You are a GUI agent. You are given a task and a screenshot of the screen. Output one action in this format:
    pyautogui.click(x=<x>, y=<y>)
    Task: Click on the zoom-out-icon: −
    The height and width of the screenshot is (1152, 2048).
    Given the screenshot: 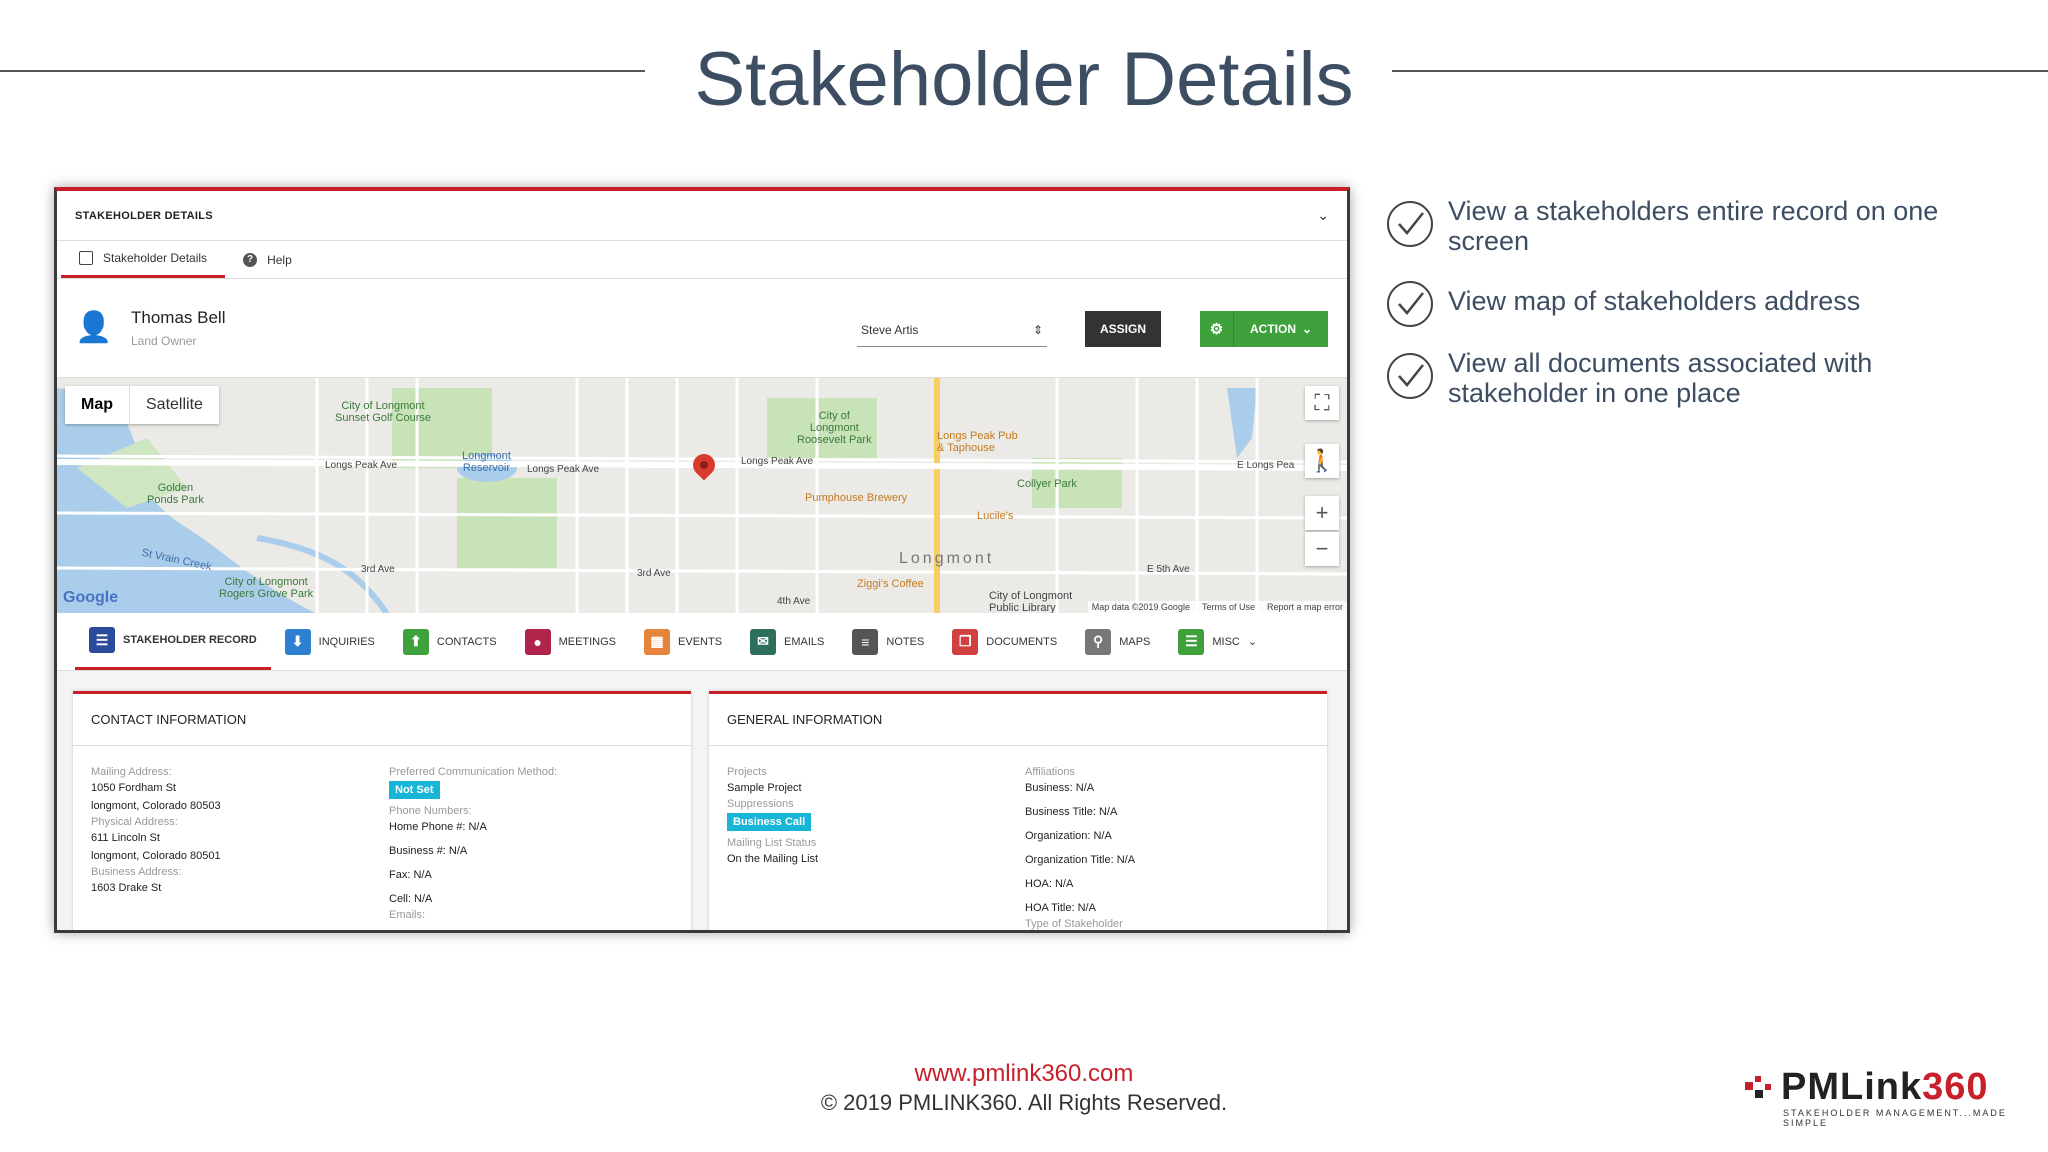 What is the action you would take?
    pyautogui.click(x=1322, y=549)
    